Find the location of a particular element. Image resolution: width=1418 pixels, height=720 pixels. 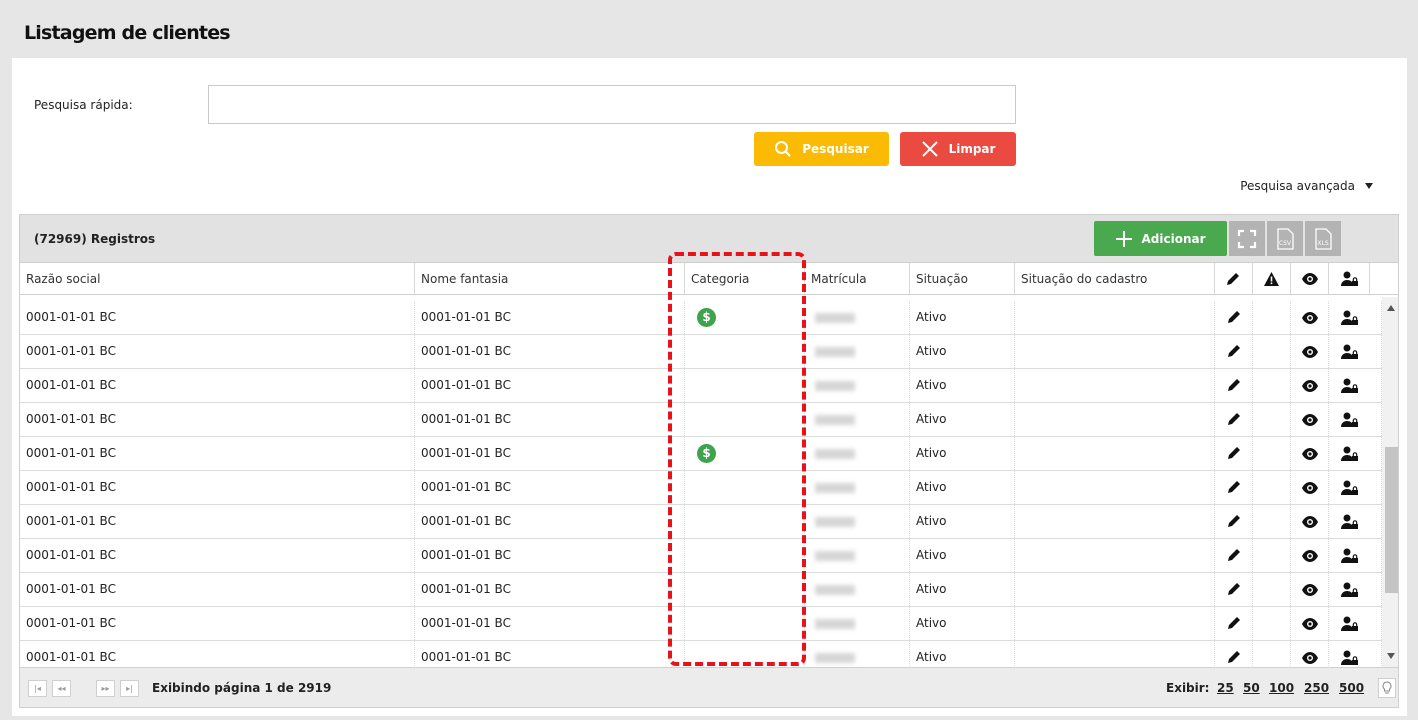

add-button: Adicionar is located at coordinates (1160, 238).